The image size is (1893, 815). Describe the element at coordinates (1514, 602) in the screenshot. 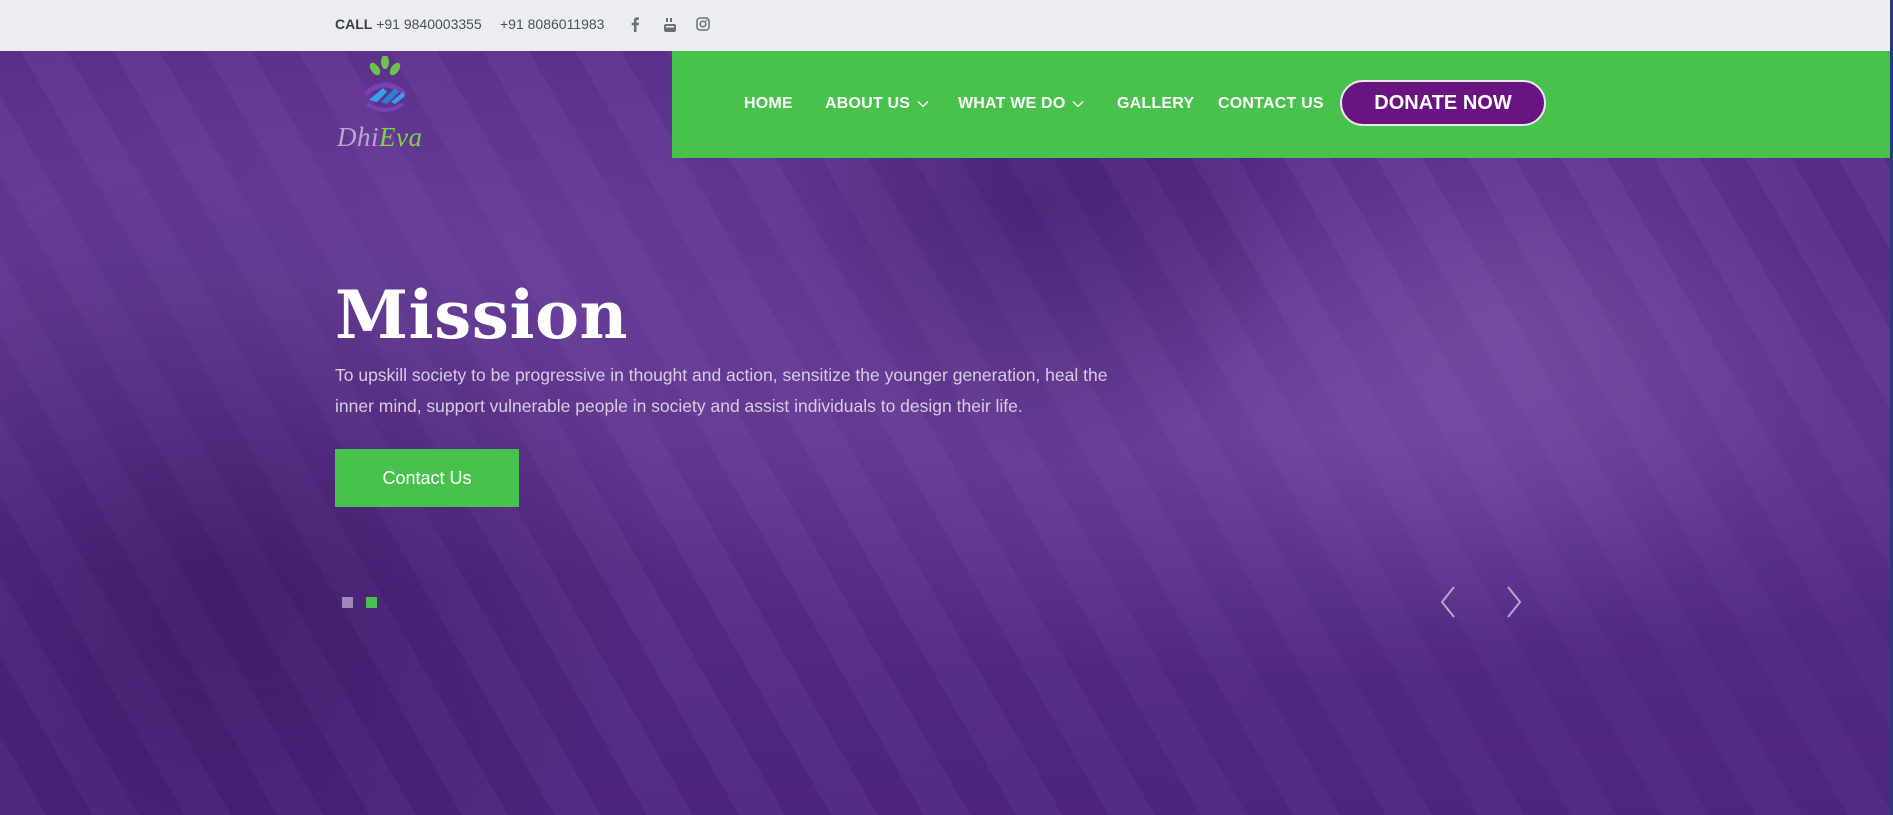

I see `slider-next-arrow-icon` at that location.